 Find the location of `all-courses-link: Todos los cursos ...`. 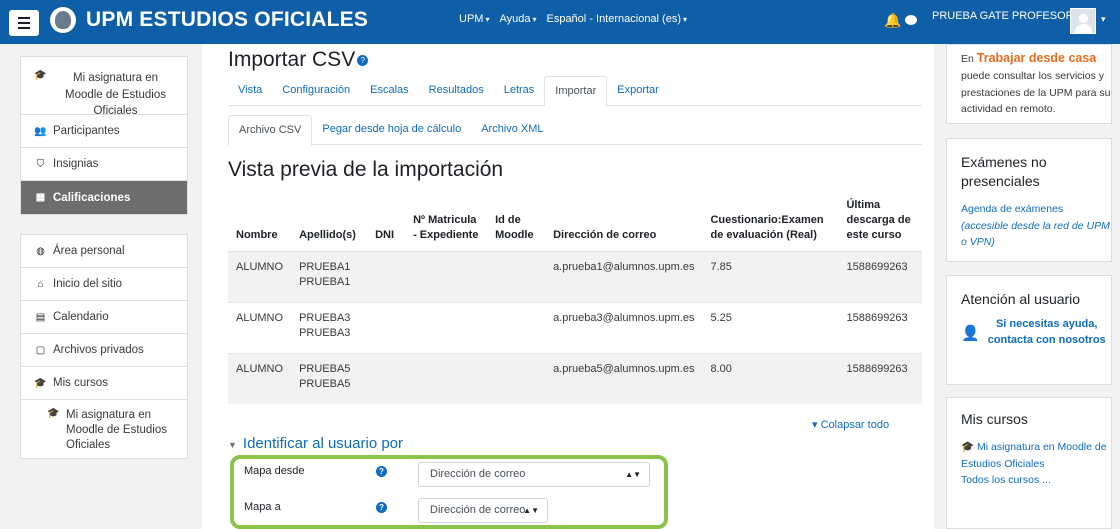

all-courses-link: Todos los cursos ... is located at coordinates (1036, 480).